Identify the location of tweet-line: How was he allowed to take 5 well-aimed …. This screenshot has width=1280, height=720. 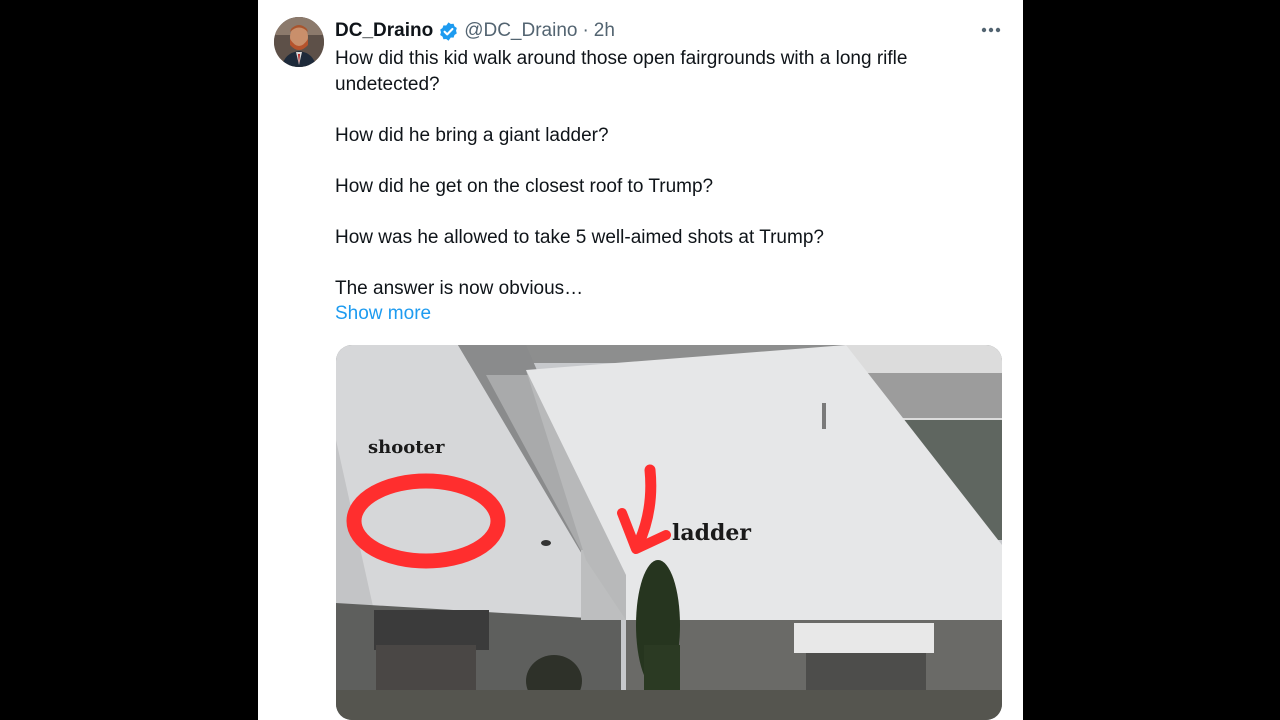
(579, 237).